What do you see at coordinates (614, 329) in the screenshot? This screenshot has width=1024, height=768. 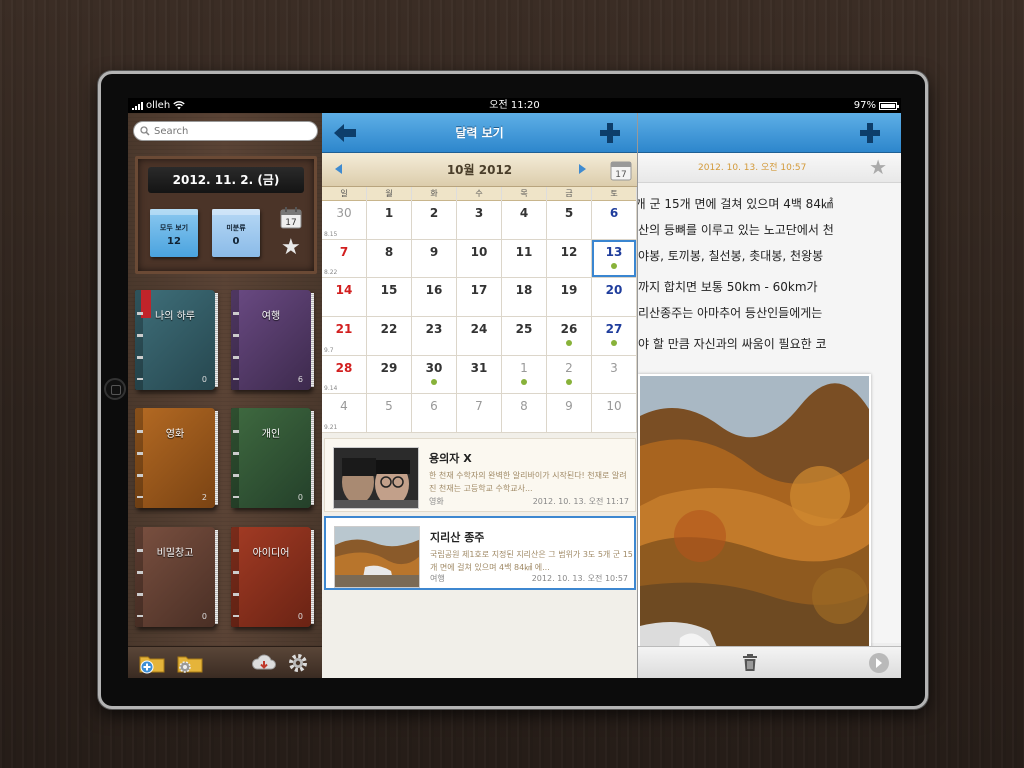 I see `day-number: 27` at bounding box center [614, 329].